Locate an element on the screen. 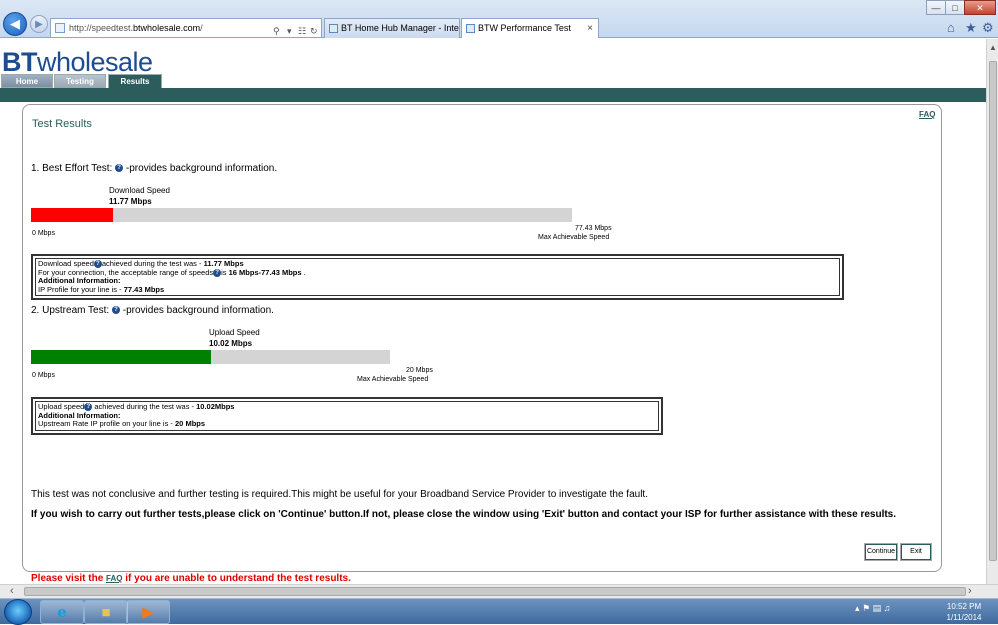 This screenshot has height=625, width=998. system-tray: ▴ ⚑ ▤ ♫ is located at coordinates (872, 608).